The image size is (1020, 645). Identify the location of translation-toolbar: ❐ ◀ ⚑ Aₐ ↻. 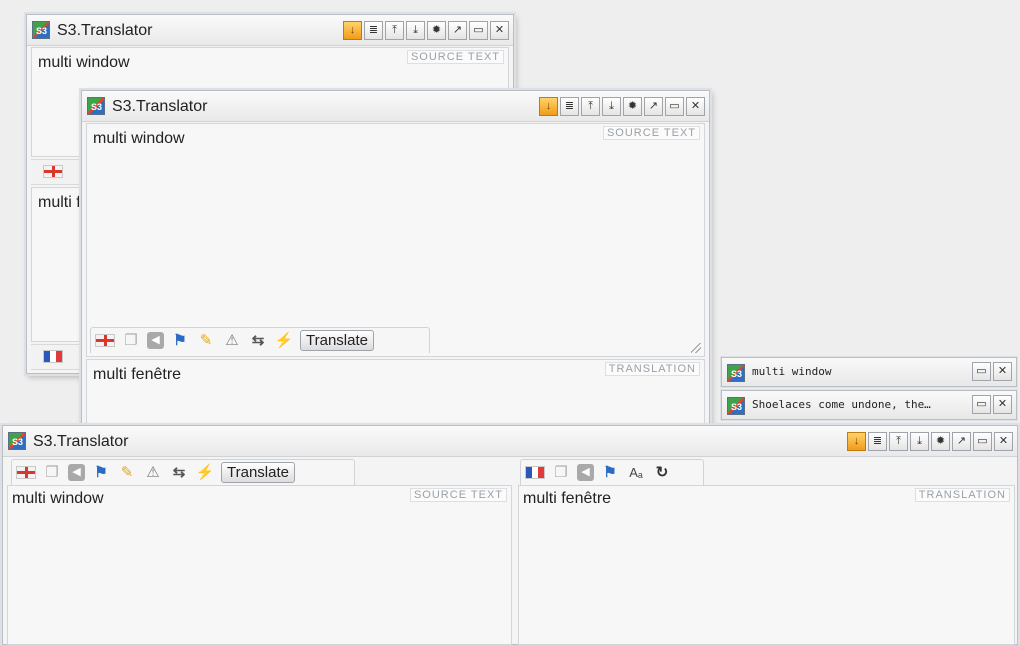
(612, 472).